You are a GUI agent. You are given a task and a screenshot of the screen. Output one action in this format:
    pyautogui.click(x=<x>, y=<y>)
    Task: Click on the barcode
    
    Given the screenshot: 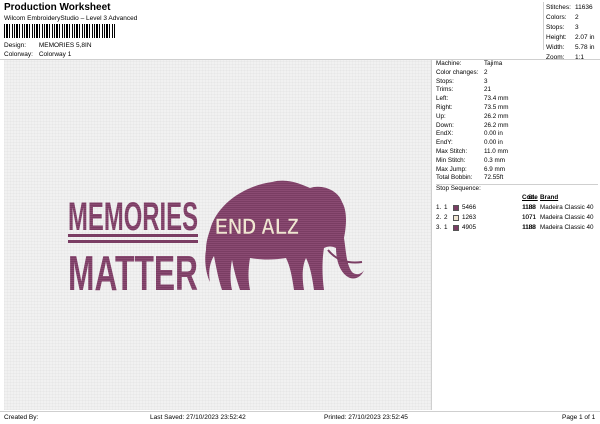 What is the action you would take?
    pyautogui.click(x=60, y=31)
    